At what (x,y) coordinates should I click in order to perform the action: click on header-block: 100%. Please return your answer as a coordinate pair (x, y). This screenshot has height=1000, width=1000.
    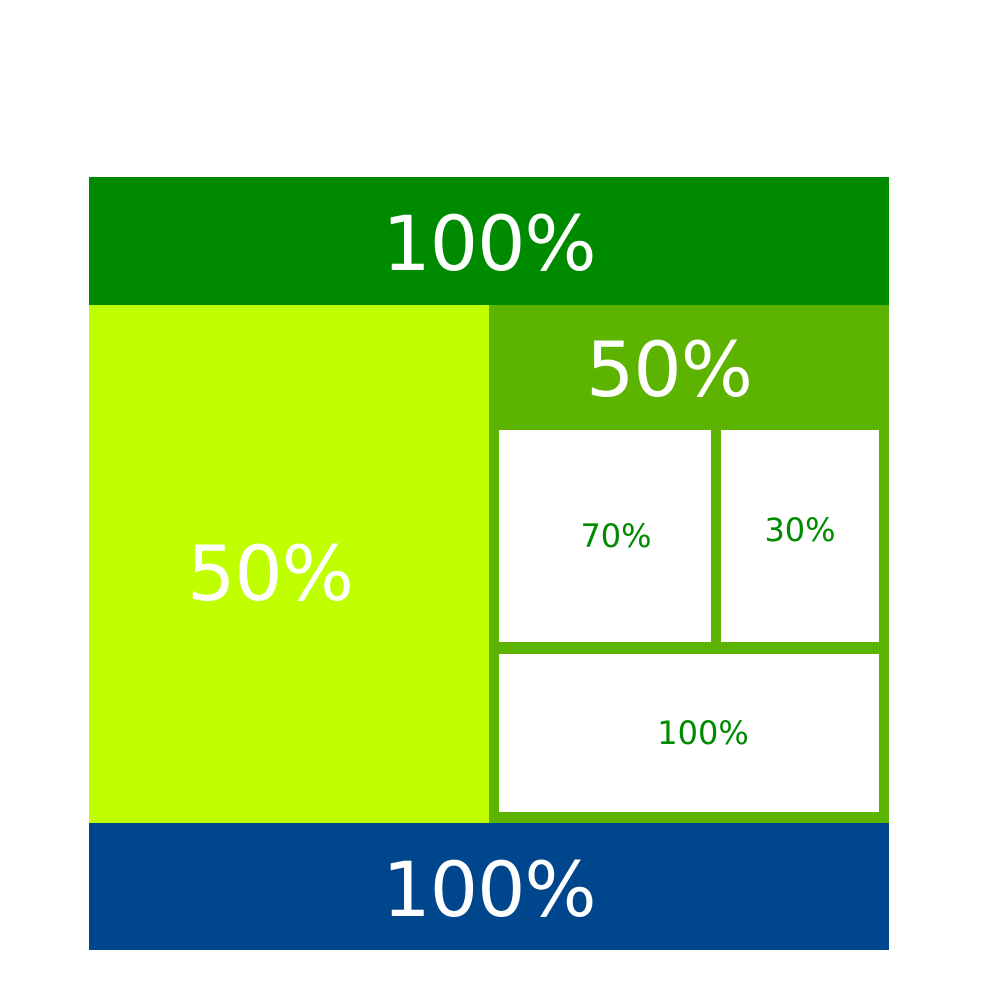
    Looking at the image, I should click on (489, 241).